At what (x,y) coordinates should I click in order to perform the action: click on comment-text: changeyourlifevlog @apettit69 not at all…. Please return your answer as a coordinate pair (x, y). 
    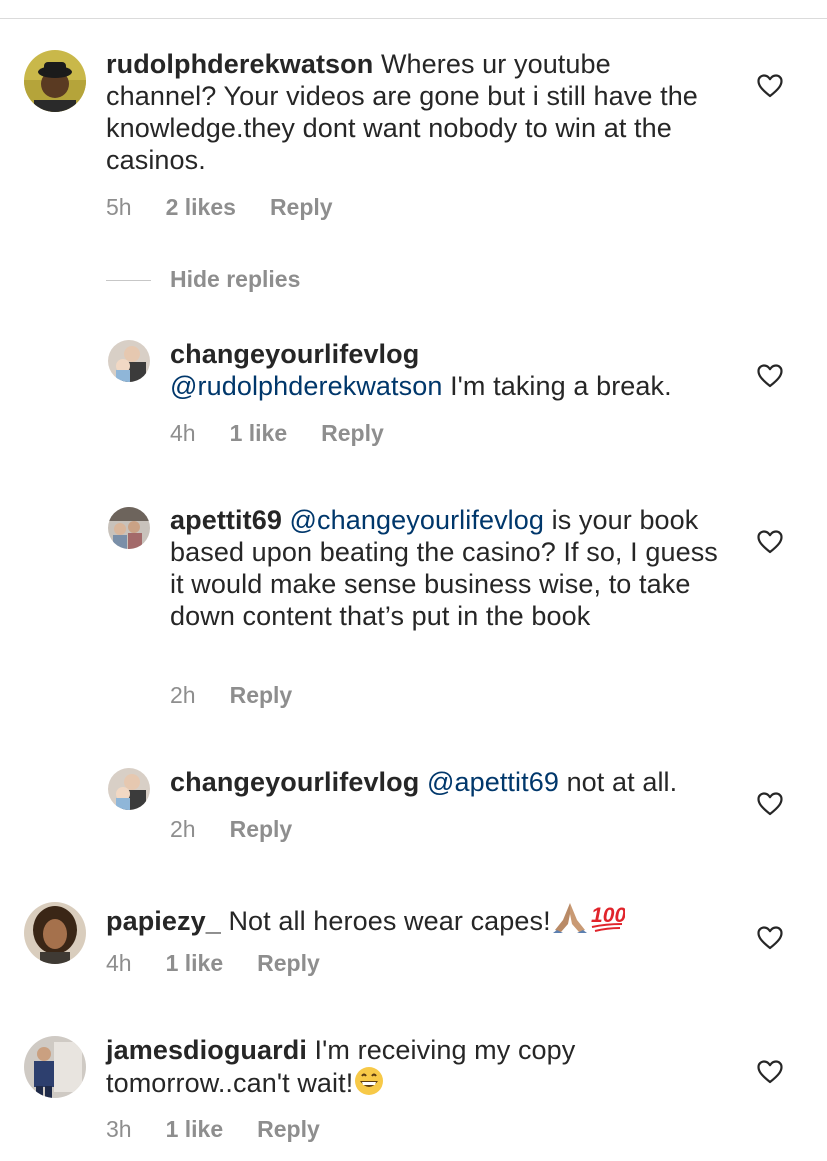
    Looking at the image, I should click on (450, 782).